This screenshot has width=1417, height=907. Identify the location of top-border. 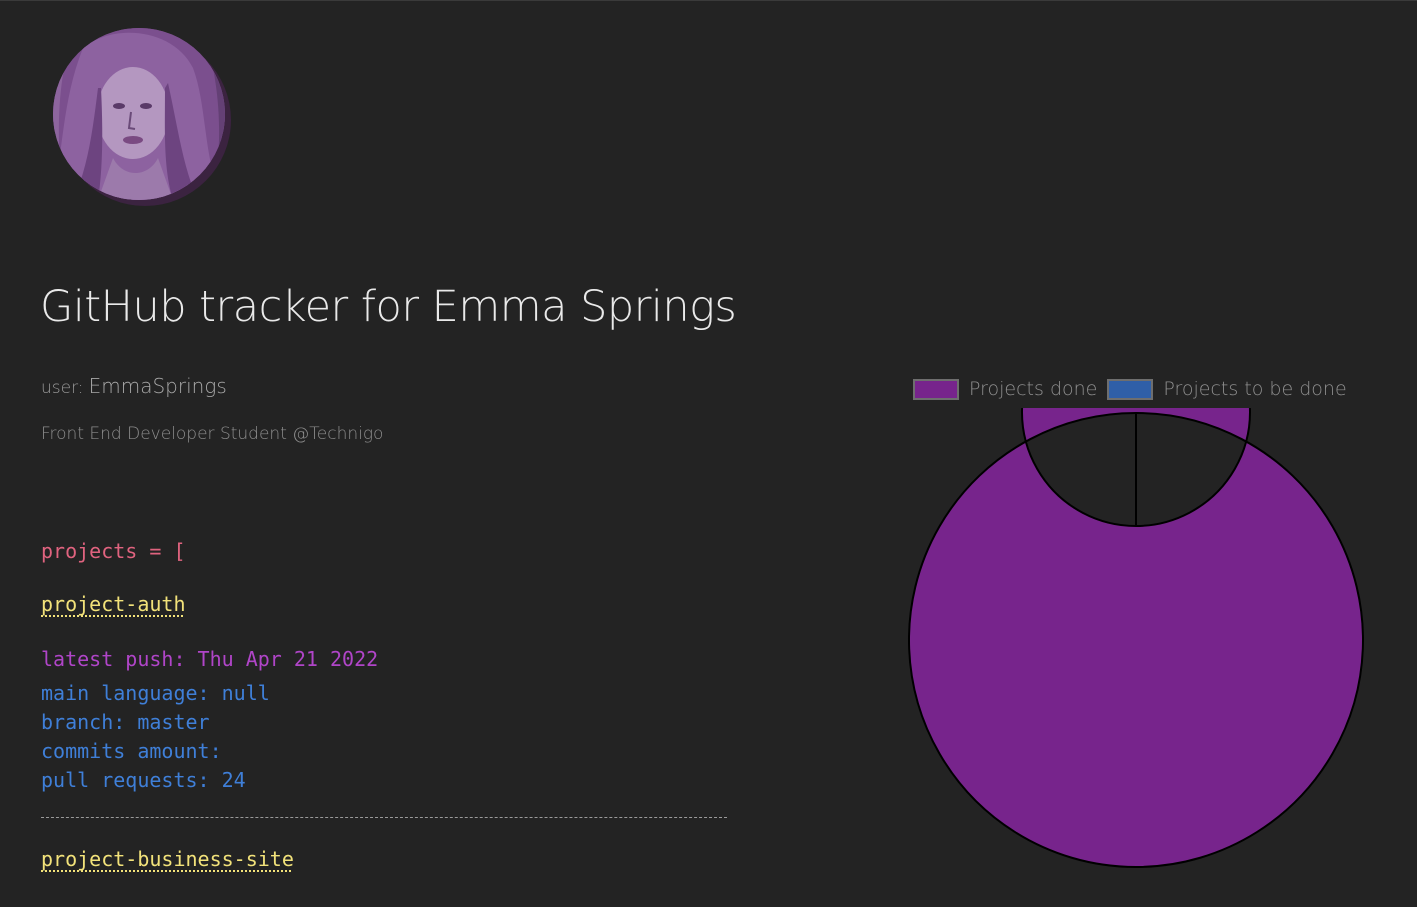
(708, 0).